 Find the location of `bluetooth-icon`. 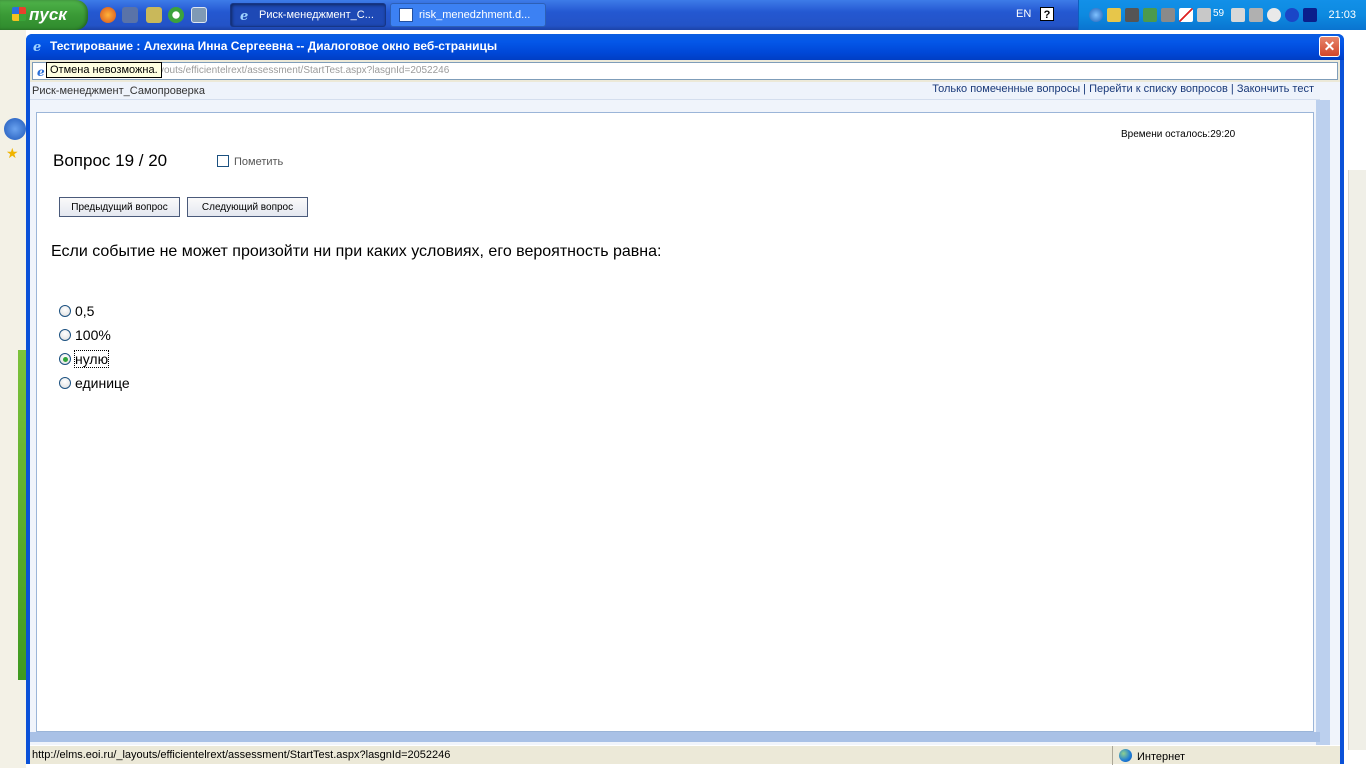

bluetooth-icon is located at coordinates (1292, 15).